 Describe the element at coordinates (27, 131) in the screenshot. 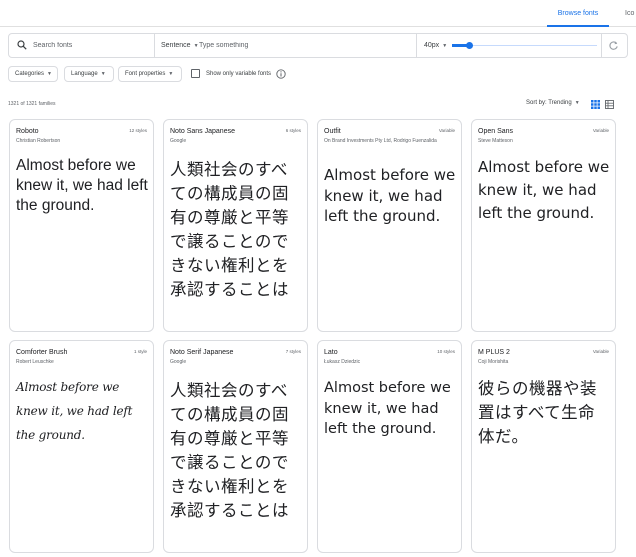

I see `font-name: Roboto` at that location.